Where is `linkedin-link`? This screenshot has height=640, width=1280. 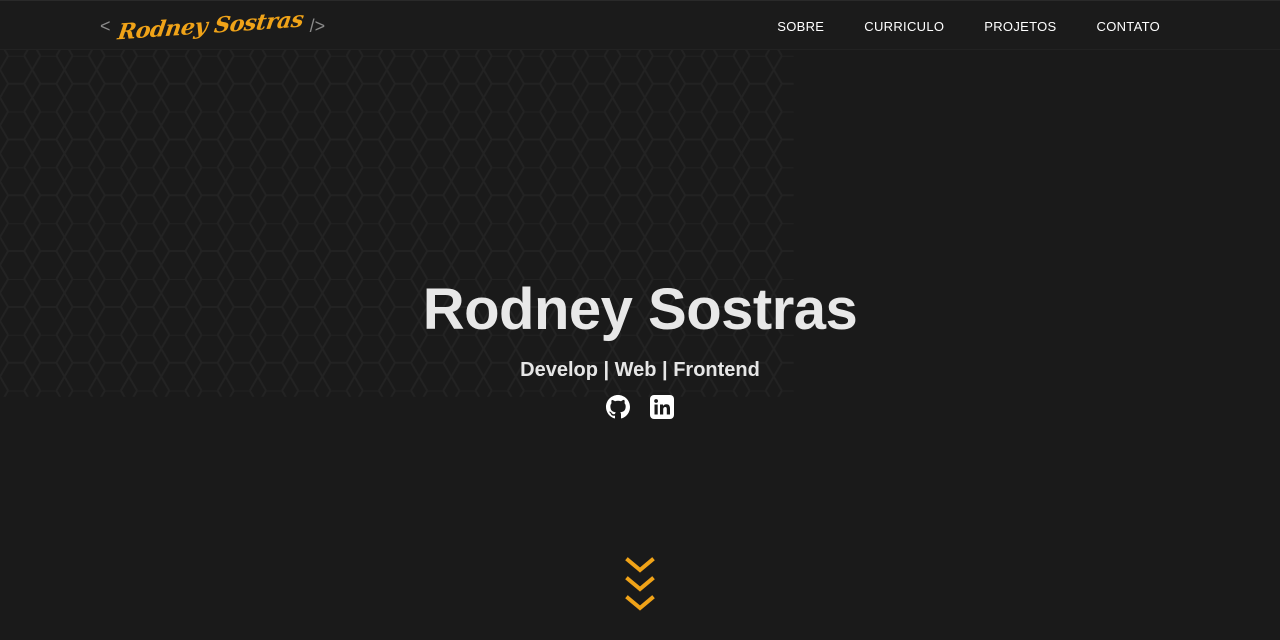 linkedin-link is located at coordinates (662, 407).